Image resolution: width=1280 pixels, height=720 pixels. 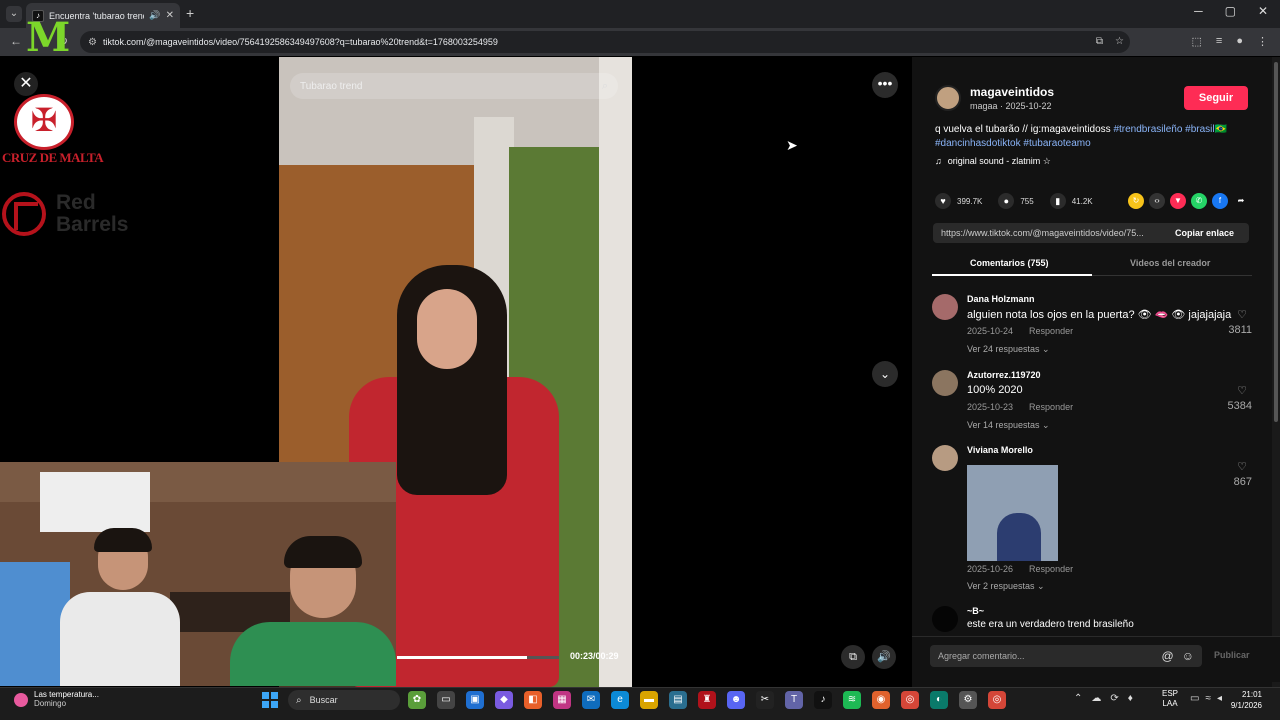 I want to click on photos-icon: ▤, so click(x=678, y=700).